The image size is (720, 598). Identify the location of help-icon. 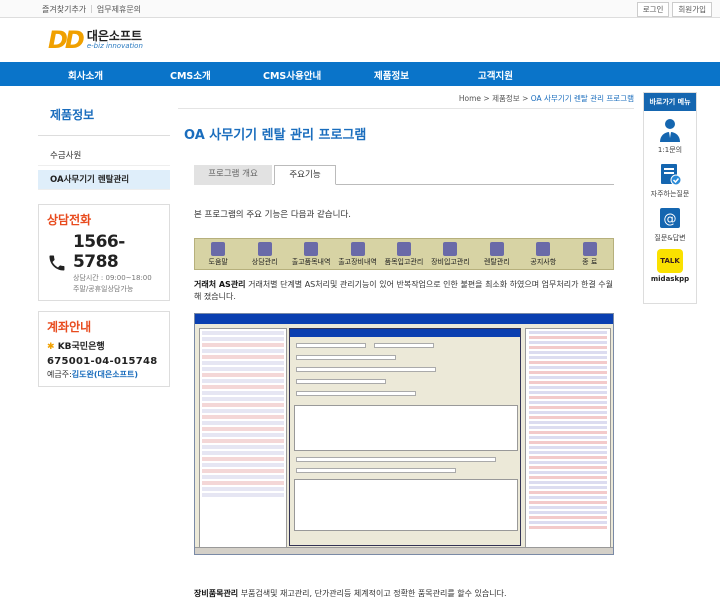
(218, 249).